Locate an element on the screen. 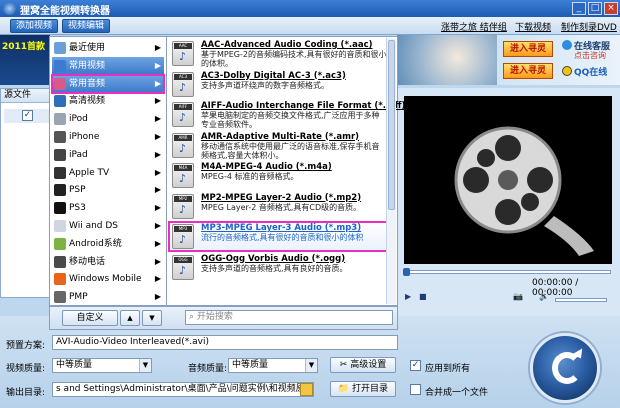 Image resolution: width=620 pixels, height=408 pixels. scroll-down-button: ▼ is located at coordinates (152, 318).